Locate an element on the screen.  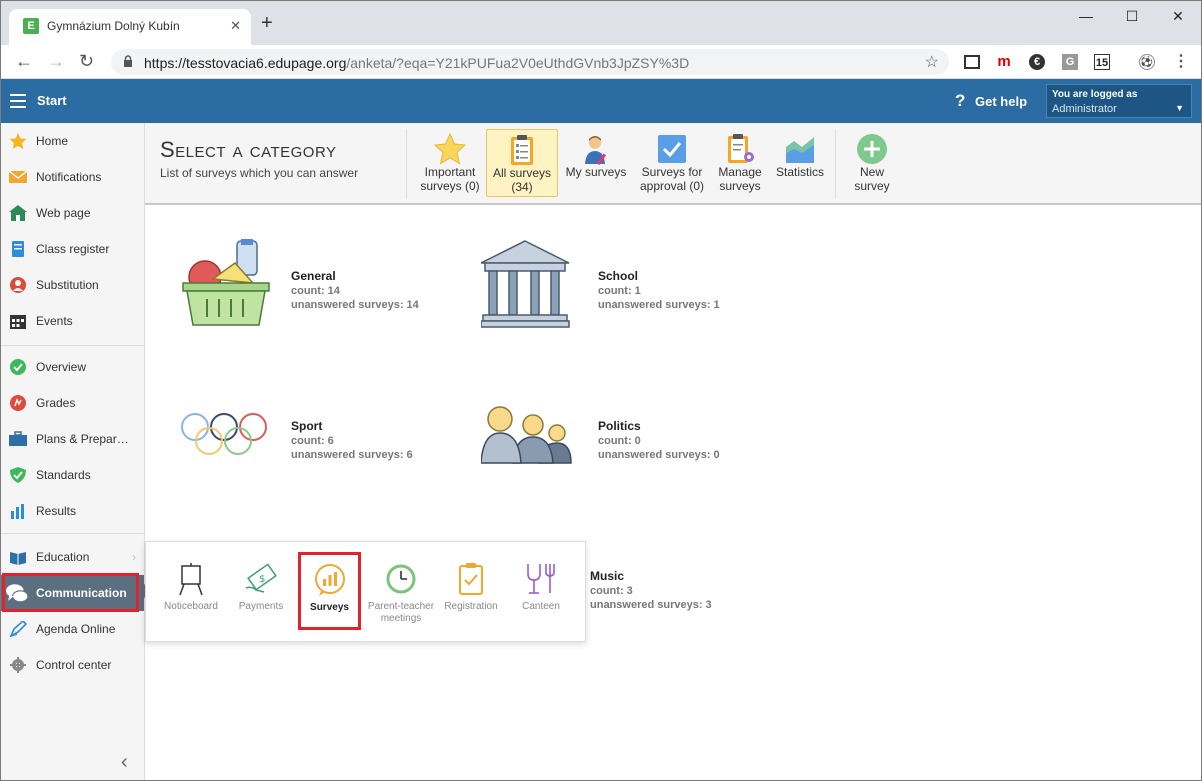
chevron-right-icon: › is located at coordinates (134, 557).